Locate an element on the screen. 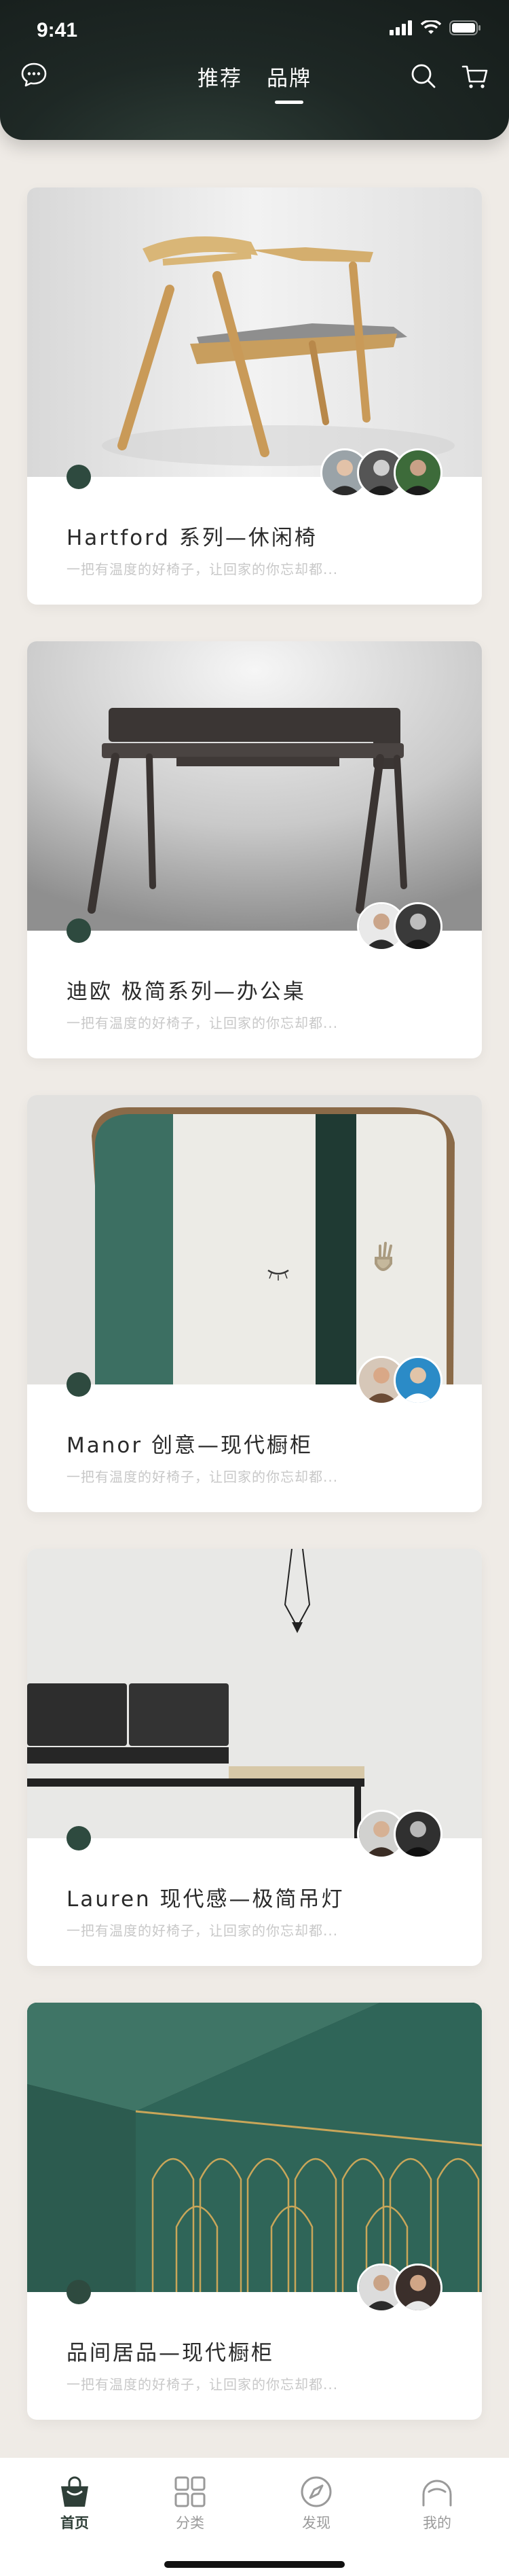  card-title: Hartford 系列—休闲椅 is located at coordinates (192, 538).